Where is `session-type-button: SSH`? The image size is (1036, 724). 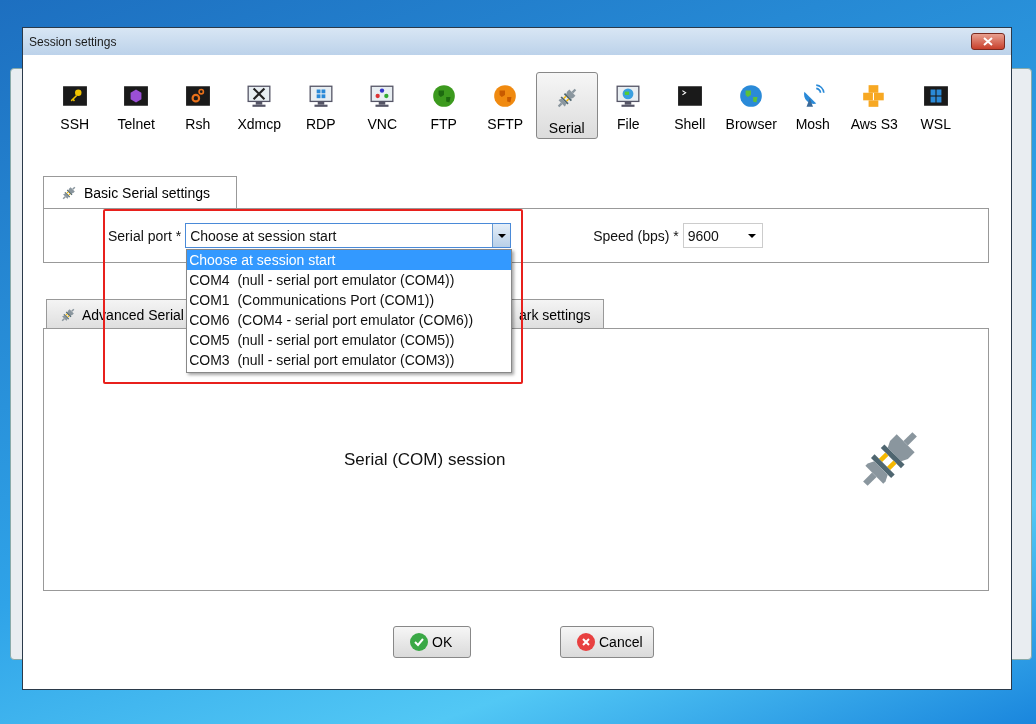
session-type-button: SSH is located at coordinates (75, 105).